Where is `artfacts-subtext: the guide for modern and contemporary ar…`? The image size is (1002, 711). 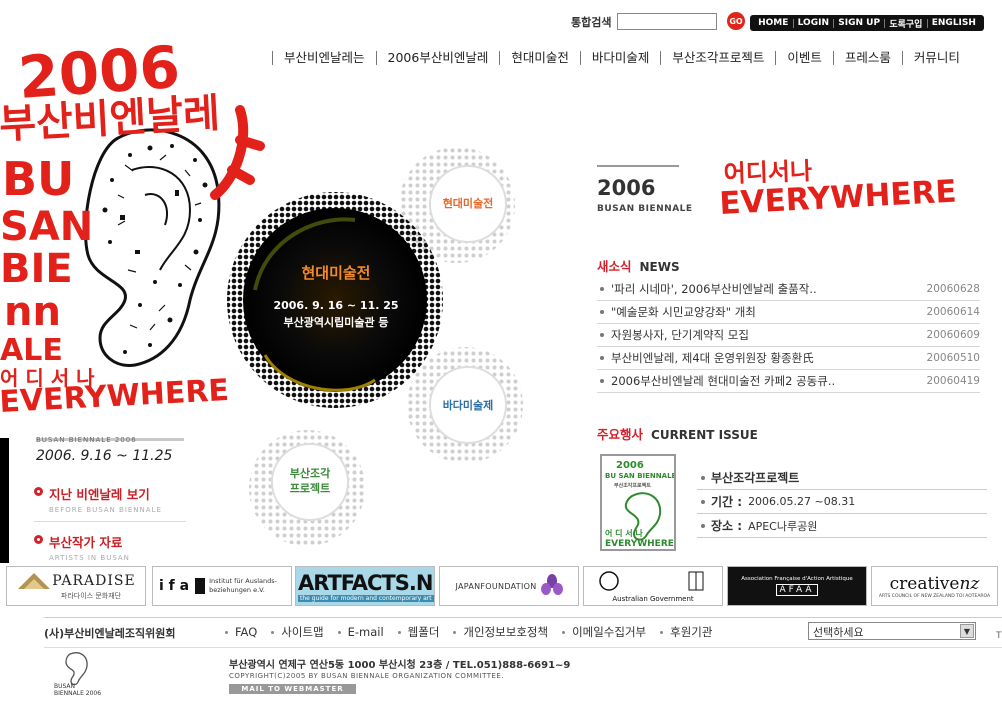
artfacts-subtext: the guide for modern and contemporary ar… is located at coordinates (366, 598).